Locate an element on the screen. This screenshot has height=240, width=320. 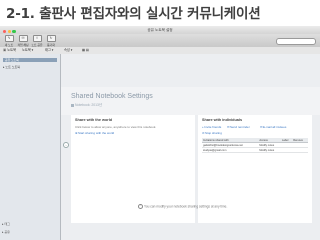
new-note-button: ✎ 새 노트 is located at coordinates (9, 41).